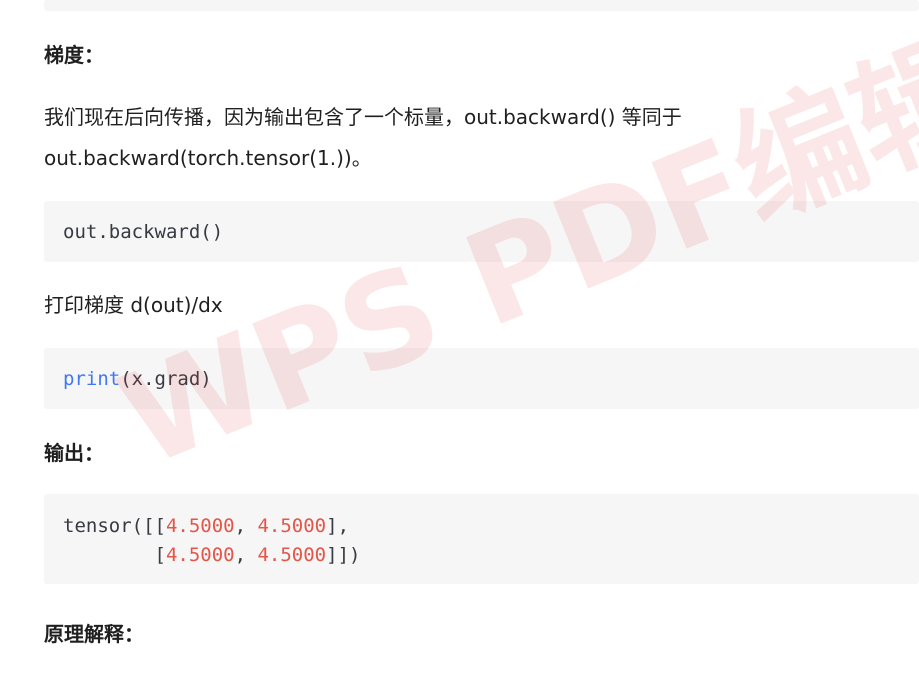 This screenshot has height=683, width=919. I want to click on code-print: print(x.grad), so click(137, 379).